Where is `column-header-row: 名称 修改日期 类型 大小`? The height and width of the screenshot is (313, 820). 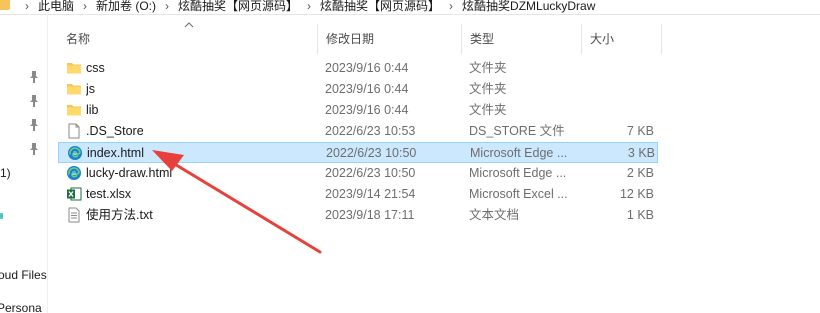 column-header-row: 名称 修改日期 类型 大小 is located at coordinates (355, 38).